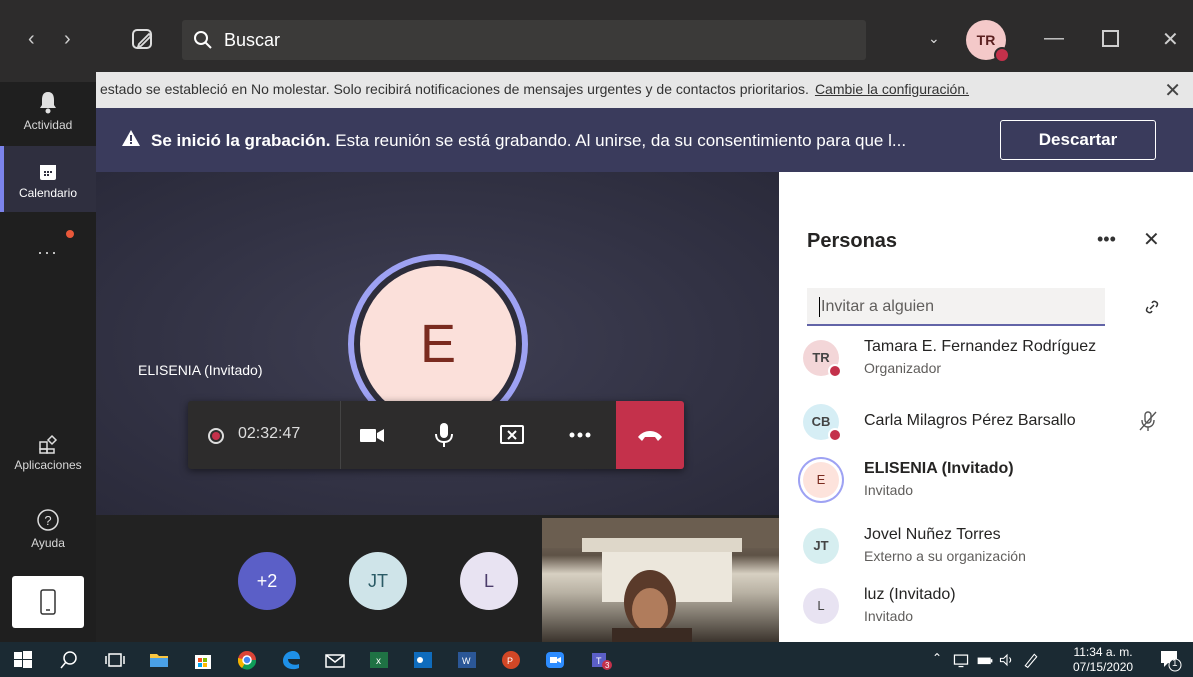 The height and width of the screenshot is (677, 1193). Describe the element at coordinates (1152, 307) in the screenshot. I see `copy-link-icon` at that location.